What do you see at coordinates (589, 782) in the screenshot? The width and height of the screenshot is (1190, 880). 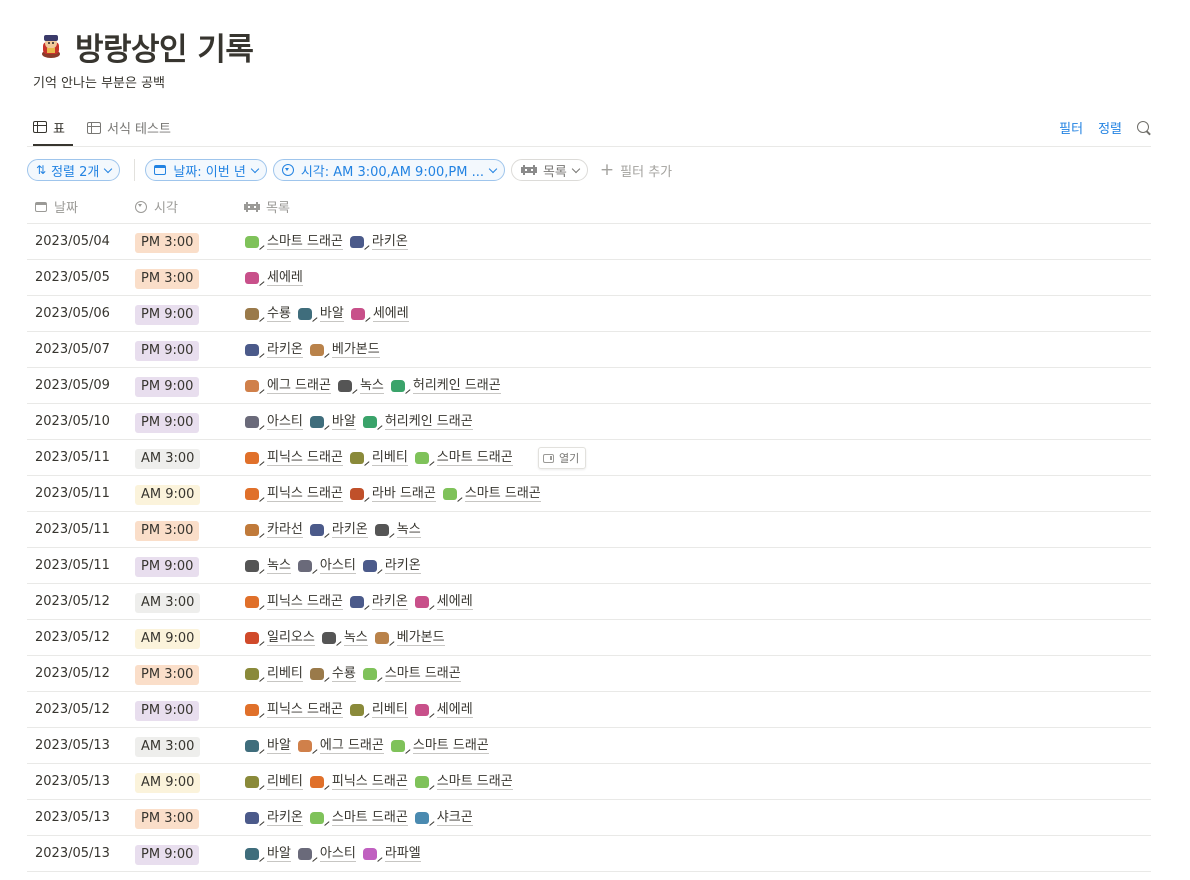 I see `table-row: 2023/05/13 AM 9:00 리베티 피닉스 드래곤 스마트 드래곤` at bounding box center [589, 782].